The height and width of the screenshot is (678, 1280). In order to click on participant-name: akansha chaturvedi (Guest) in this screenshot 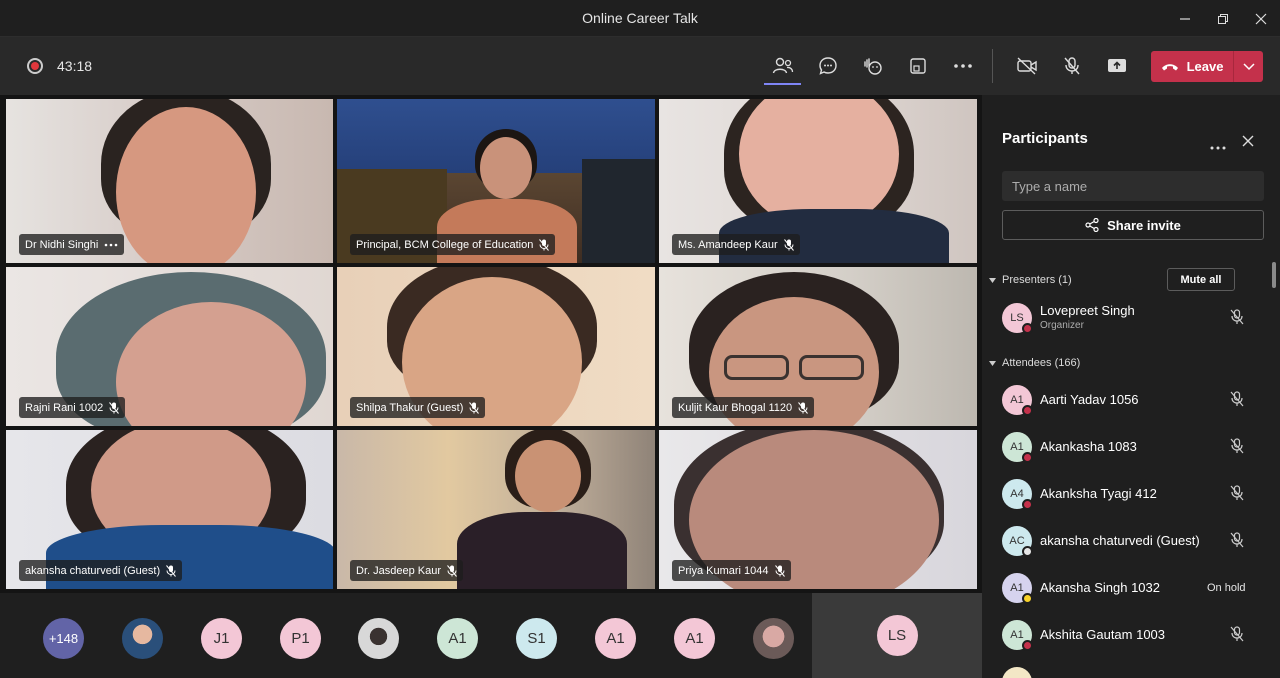, I will do `click(1120, 540)`.